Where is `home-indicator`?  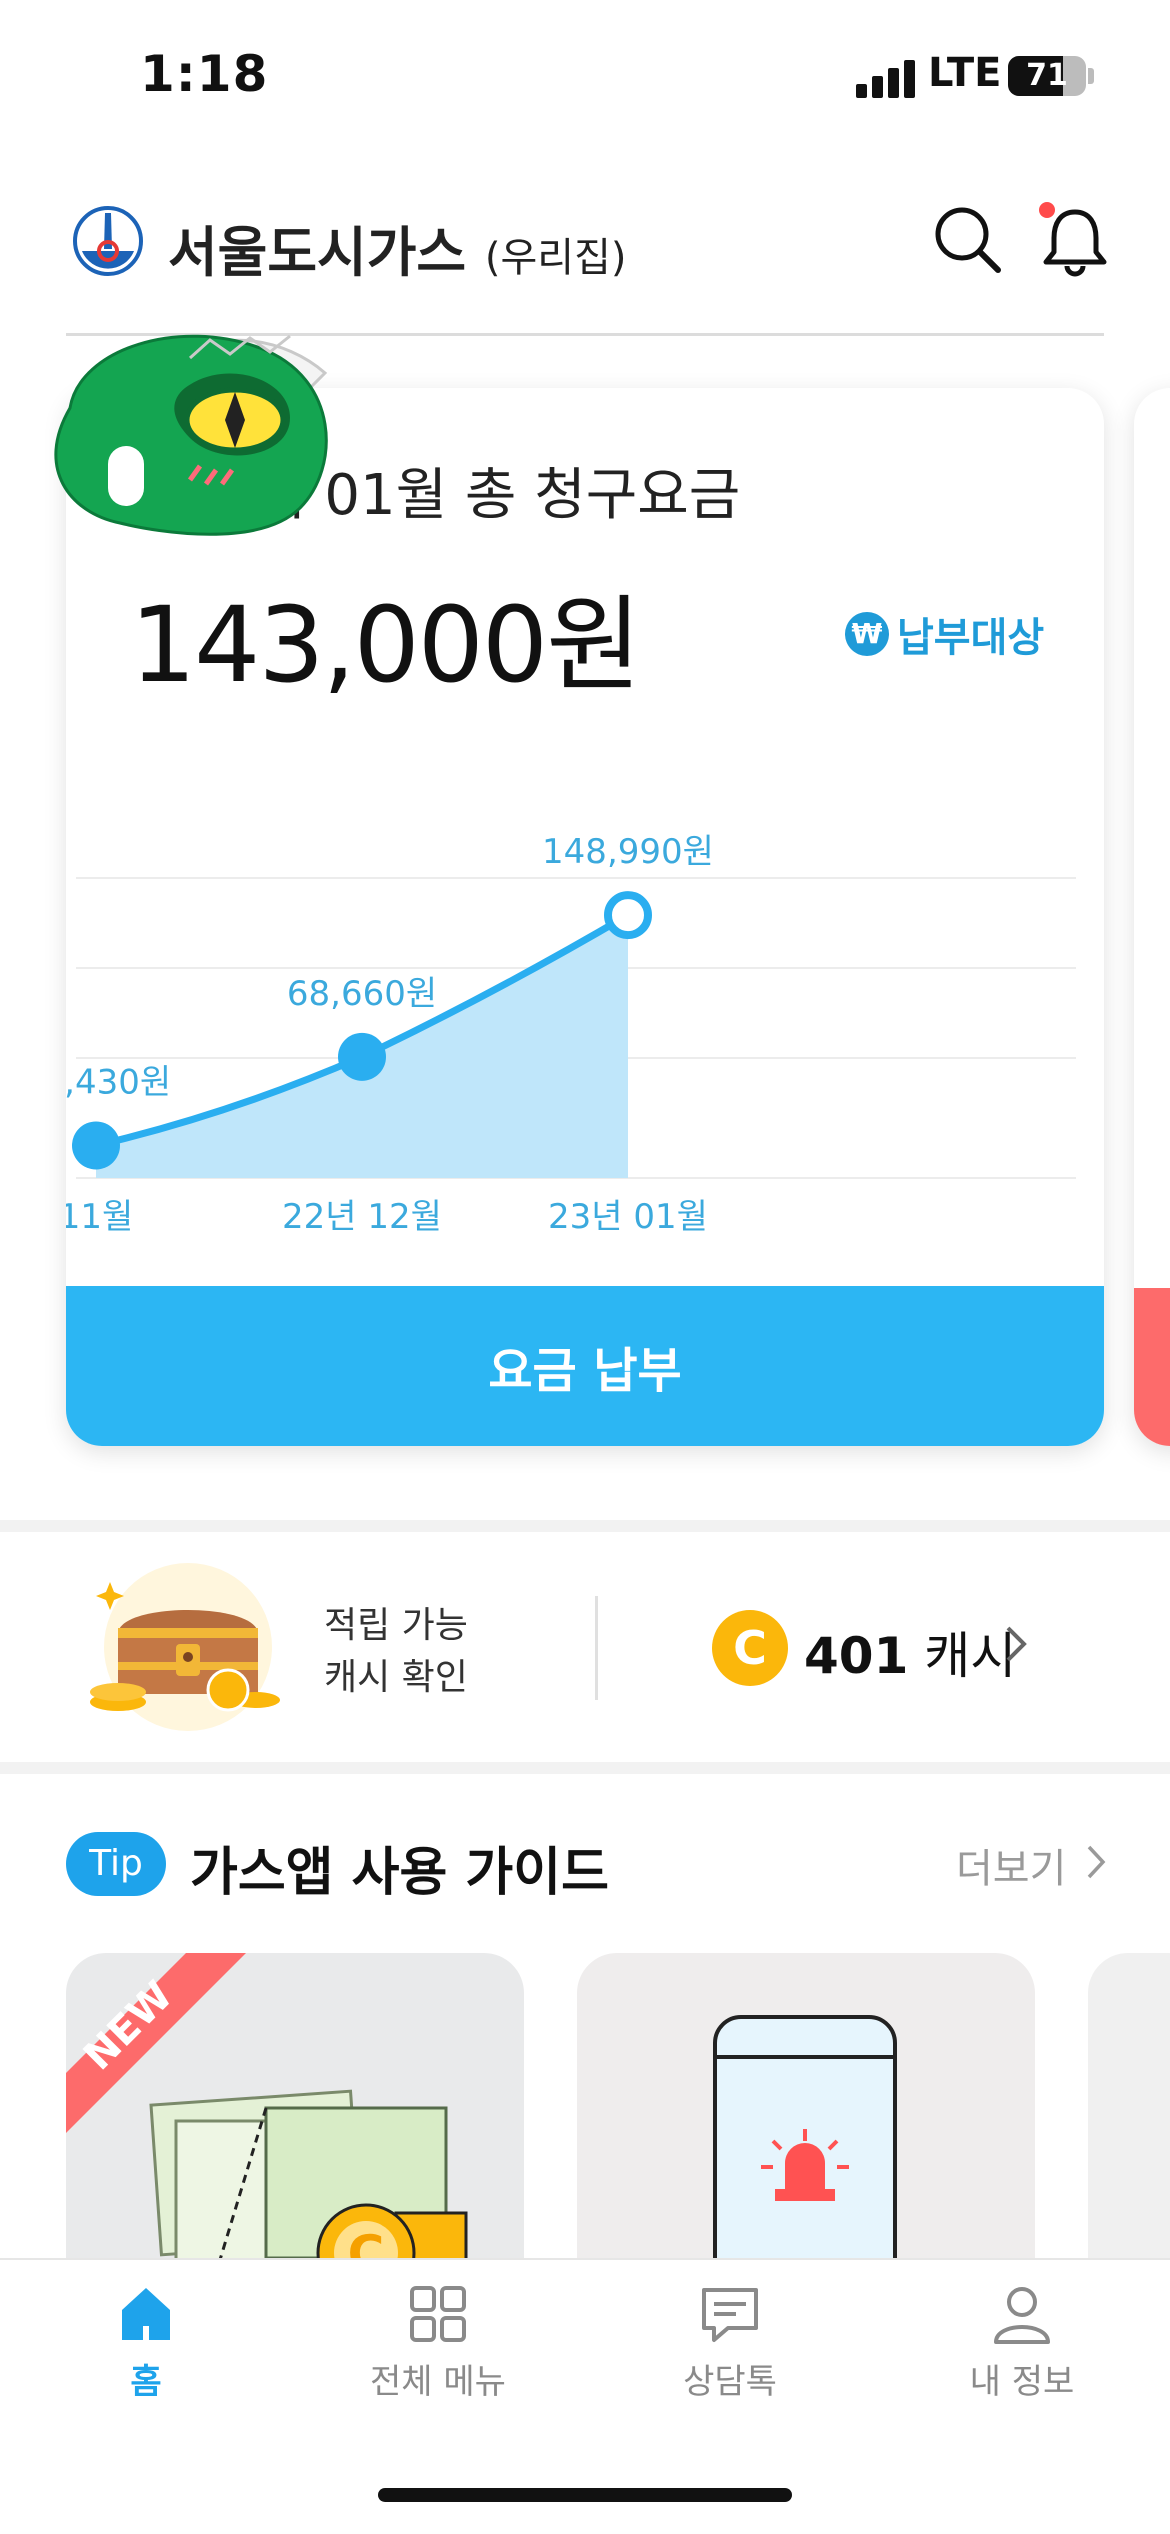 home-indicator is located at coordinates (585, 2495).